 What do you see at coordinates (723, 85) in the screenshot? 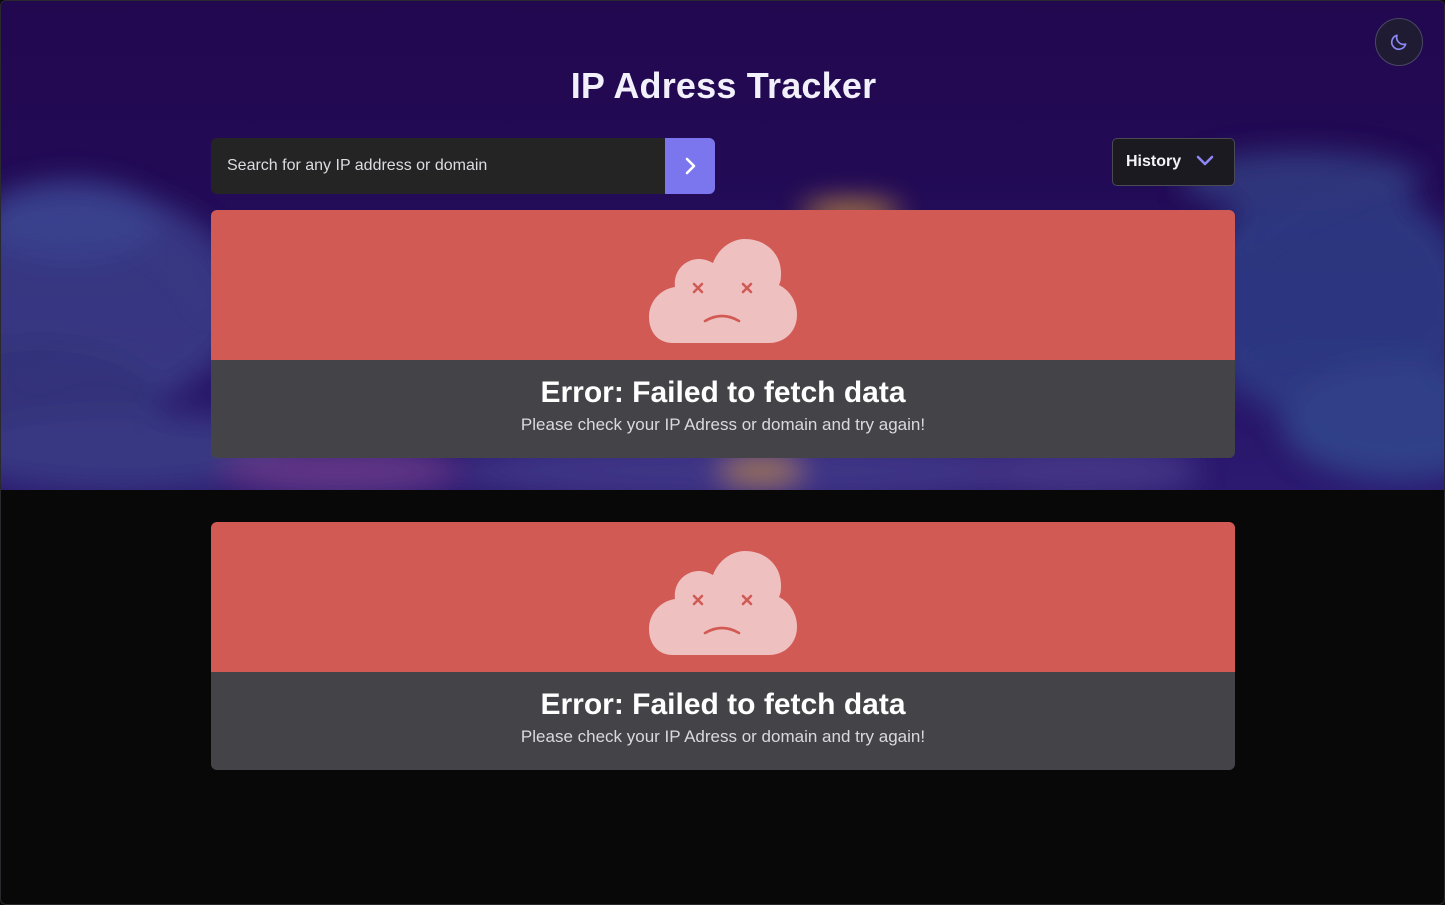
I see `page-title: IP Adress Tracker` at bounding box center [723, 85].